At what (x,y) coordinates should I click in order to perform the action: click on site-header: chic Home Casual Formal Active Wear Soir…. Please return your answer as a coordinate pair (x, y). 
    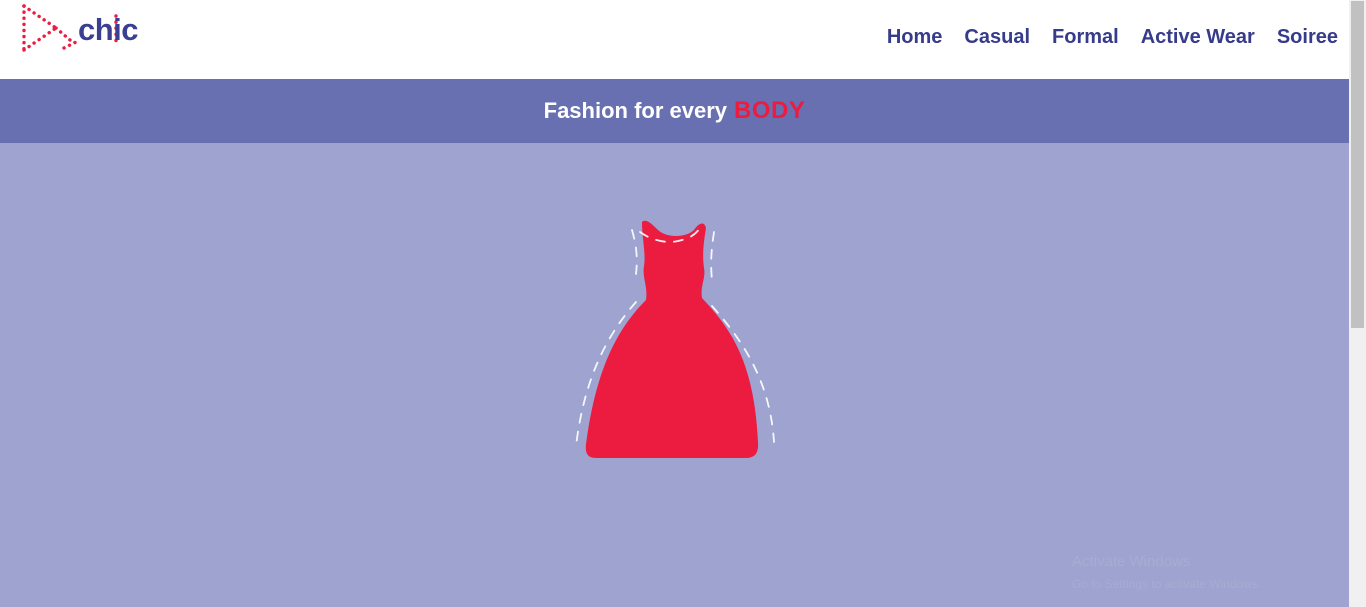
    Looking at the image, I should click on (674, 39).